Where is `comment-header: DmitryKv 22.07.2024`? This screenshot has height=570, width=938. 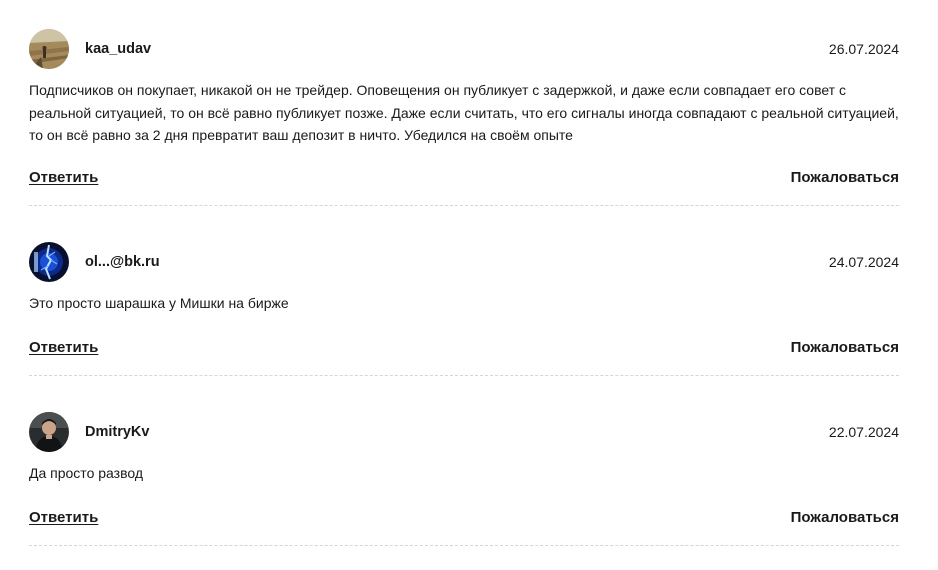
comment-header: DmitryKv 22.07.2024 is located at coordinates (464, 432).